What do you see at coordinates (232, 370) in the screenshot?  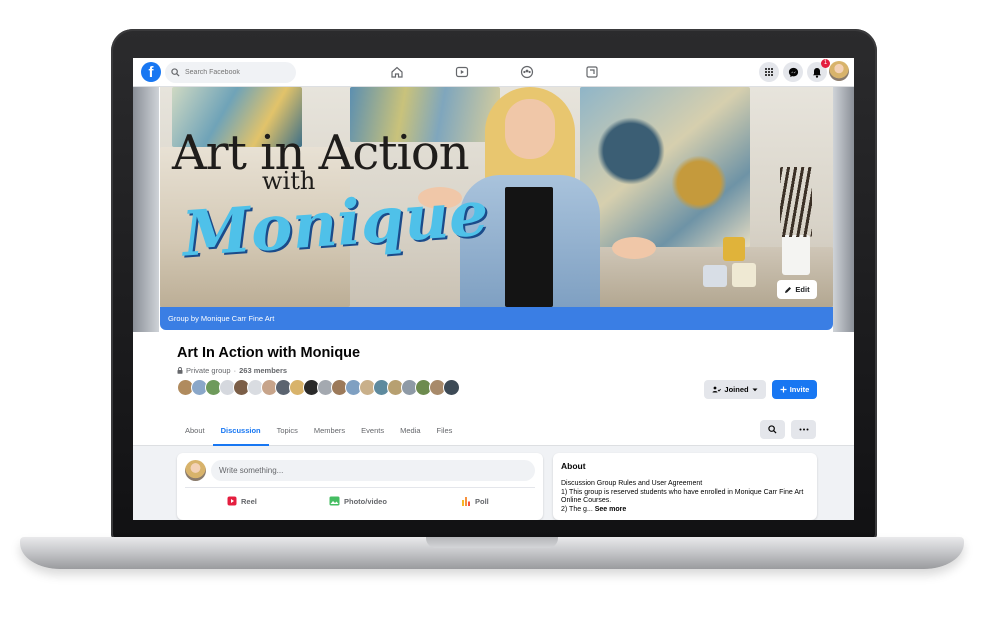 I see `group-meta: Private group · 263 members` at bounding box center [232, 370].